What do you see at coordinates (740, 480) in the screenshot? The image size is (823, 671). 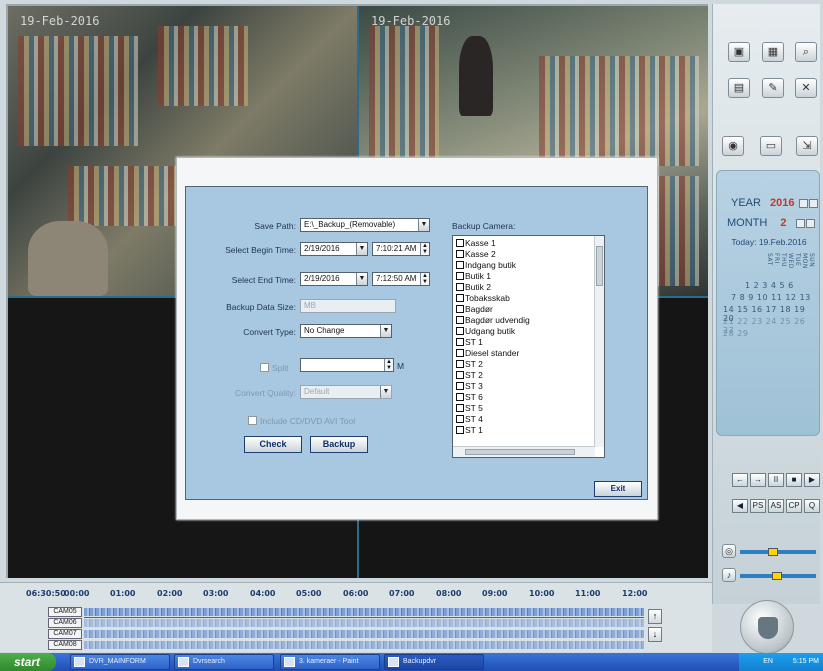 I see `prev-frame-button: ←` at bounding box center [740, 480].